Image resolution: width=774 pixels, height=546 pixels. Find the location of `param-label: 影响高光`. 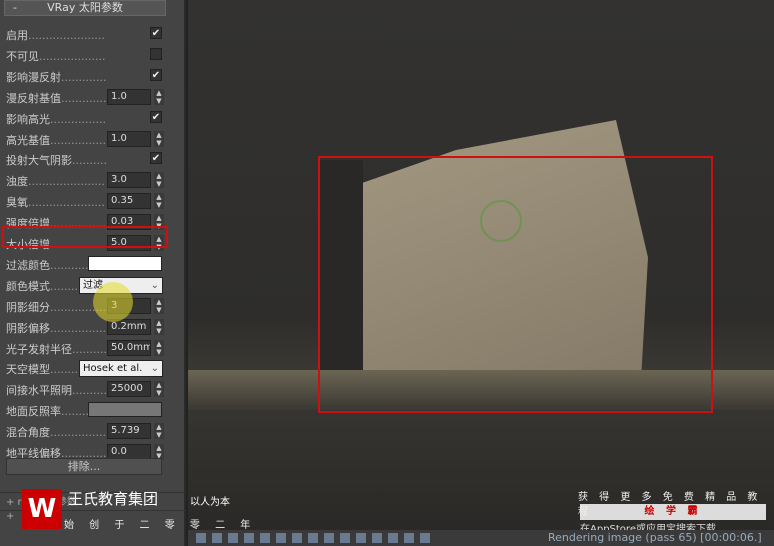

param-label: 影响高光 is located at coordinates (56, 119).